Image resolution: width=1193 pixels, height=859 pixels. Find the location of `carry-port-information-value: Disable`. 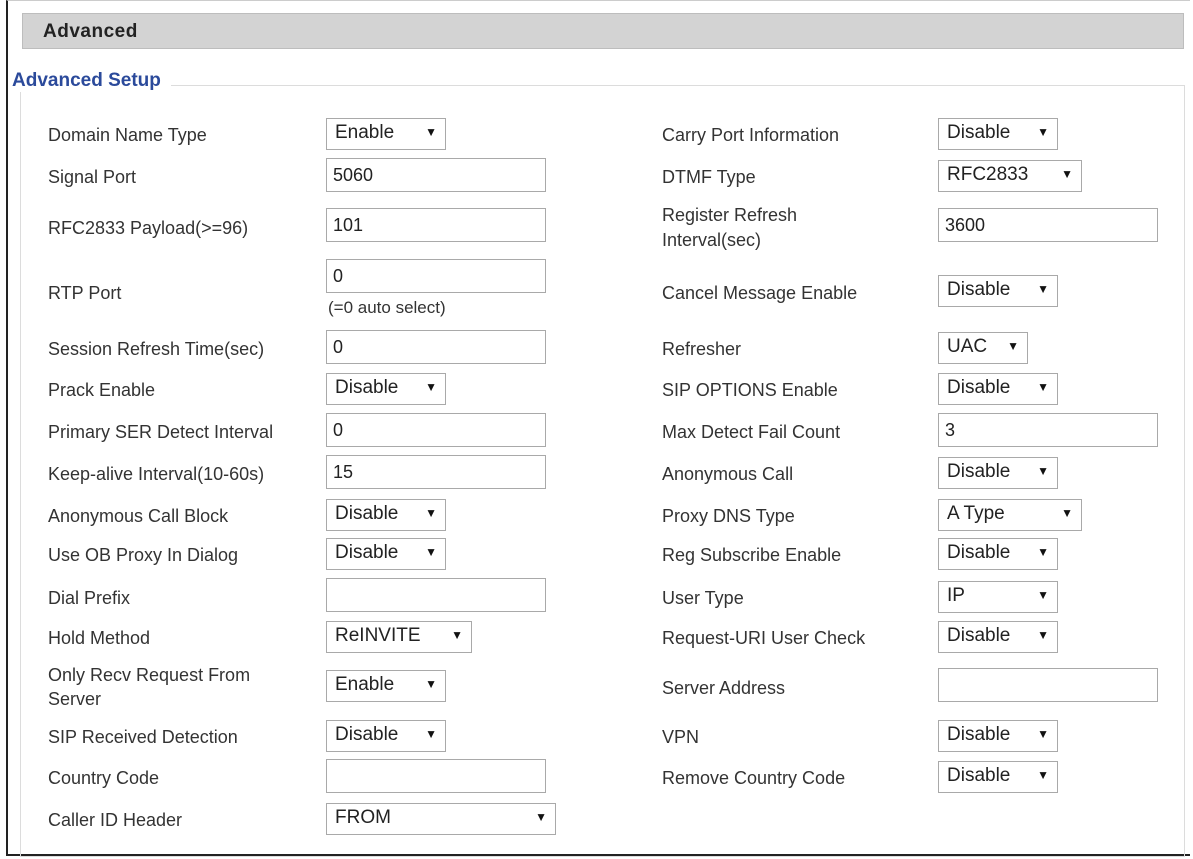

carry-port-information-value: Disable is located at coordinates (979, 132).